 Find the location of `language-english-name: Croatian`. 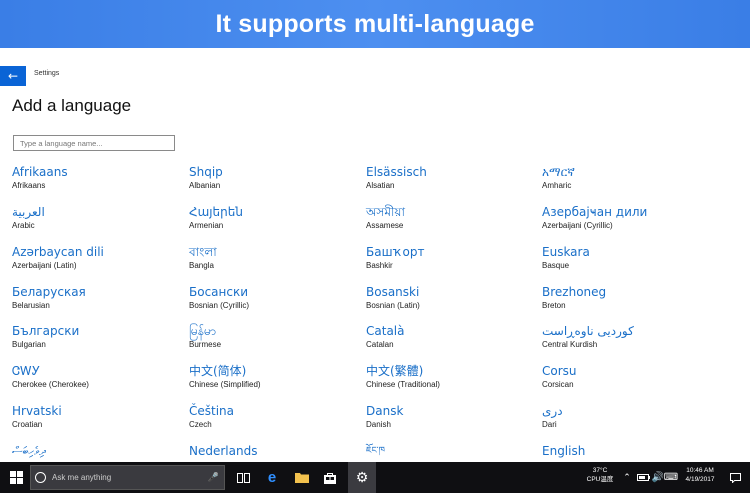

language-english-name: Croatian is located at coordinates (27, 424).